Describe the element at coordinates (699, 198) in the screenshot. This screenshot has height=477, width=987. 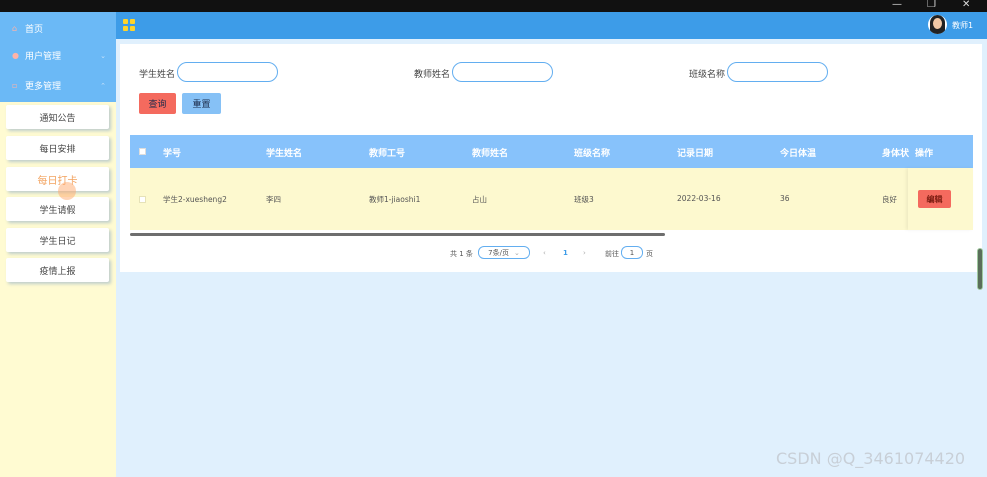
I see `cell-date: 2022-03-16` at that location.